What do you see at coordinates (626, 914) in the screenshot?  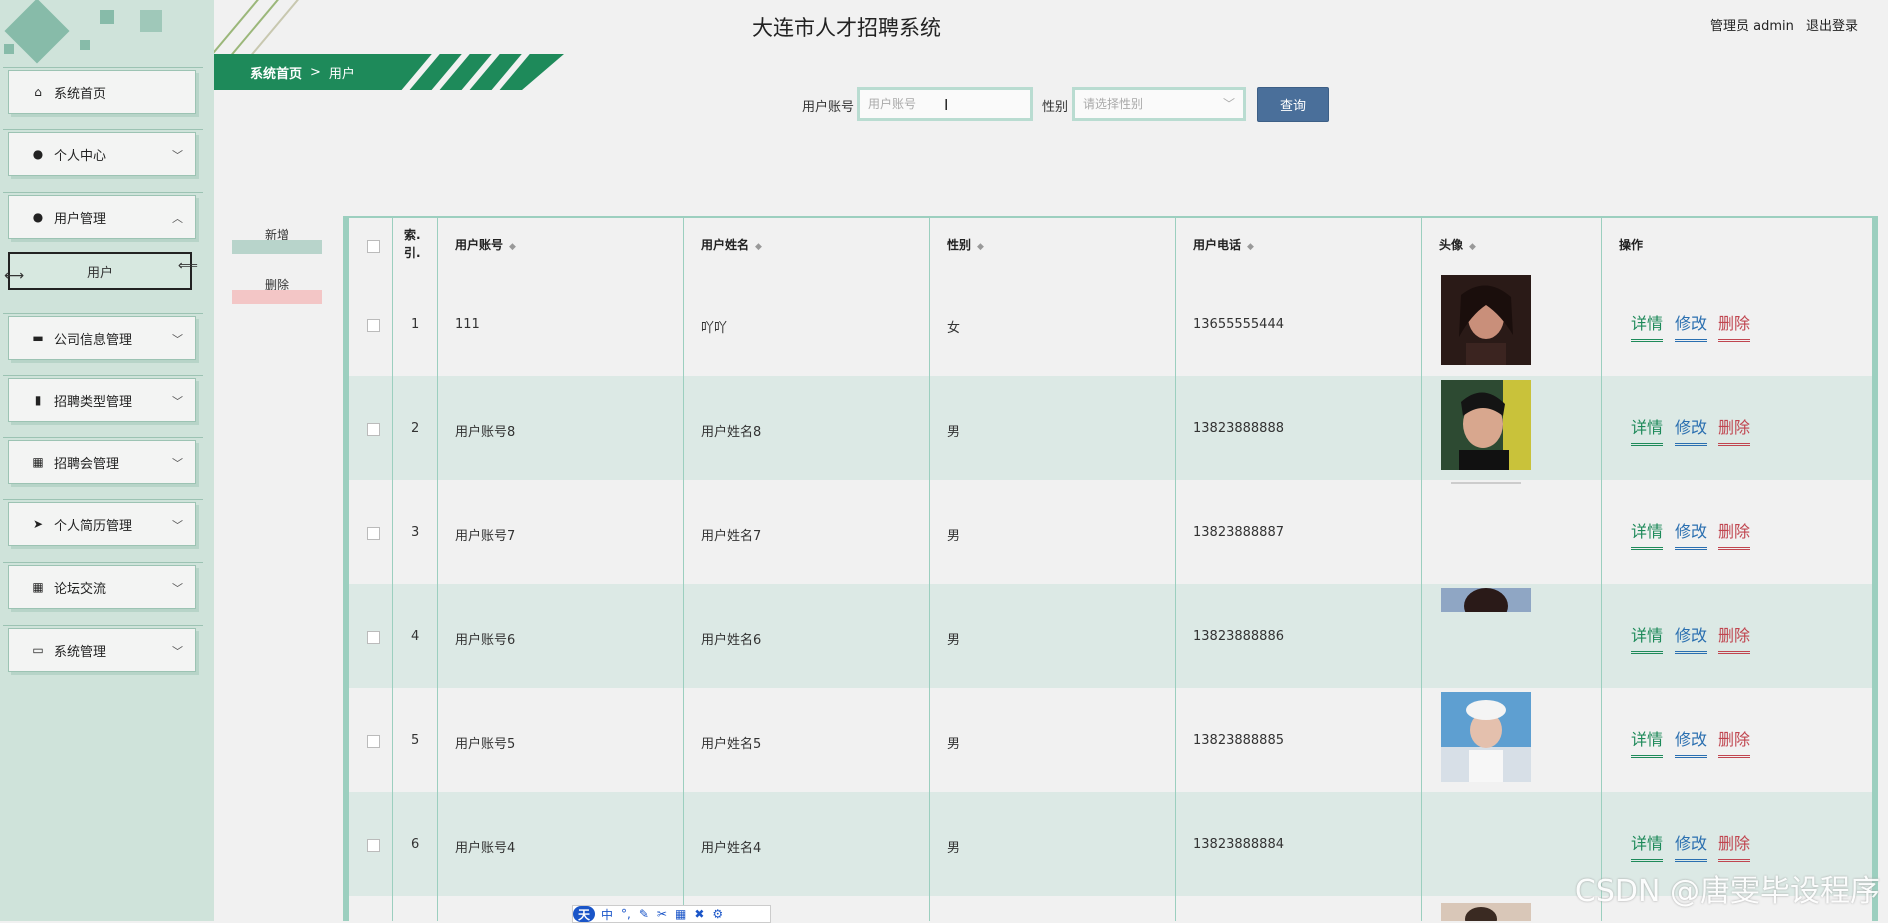 I see `ime-punct-icon: °,` at bounding box center [626, 914].